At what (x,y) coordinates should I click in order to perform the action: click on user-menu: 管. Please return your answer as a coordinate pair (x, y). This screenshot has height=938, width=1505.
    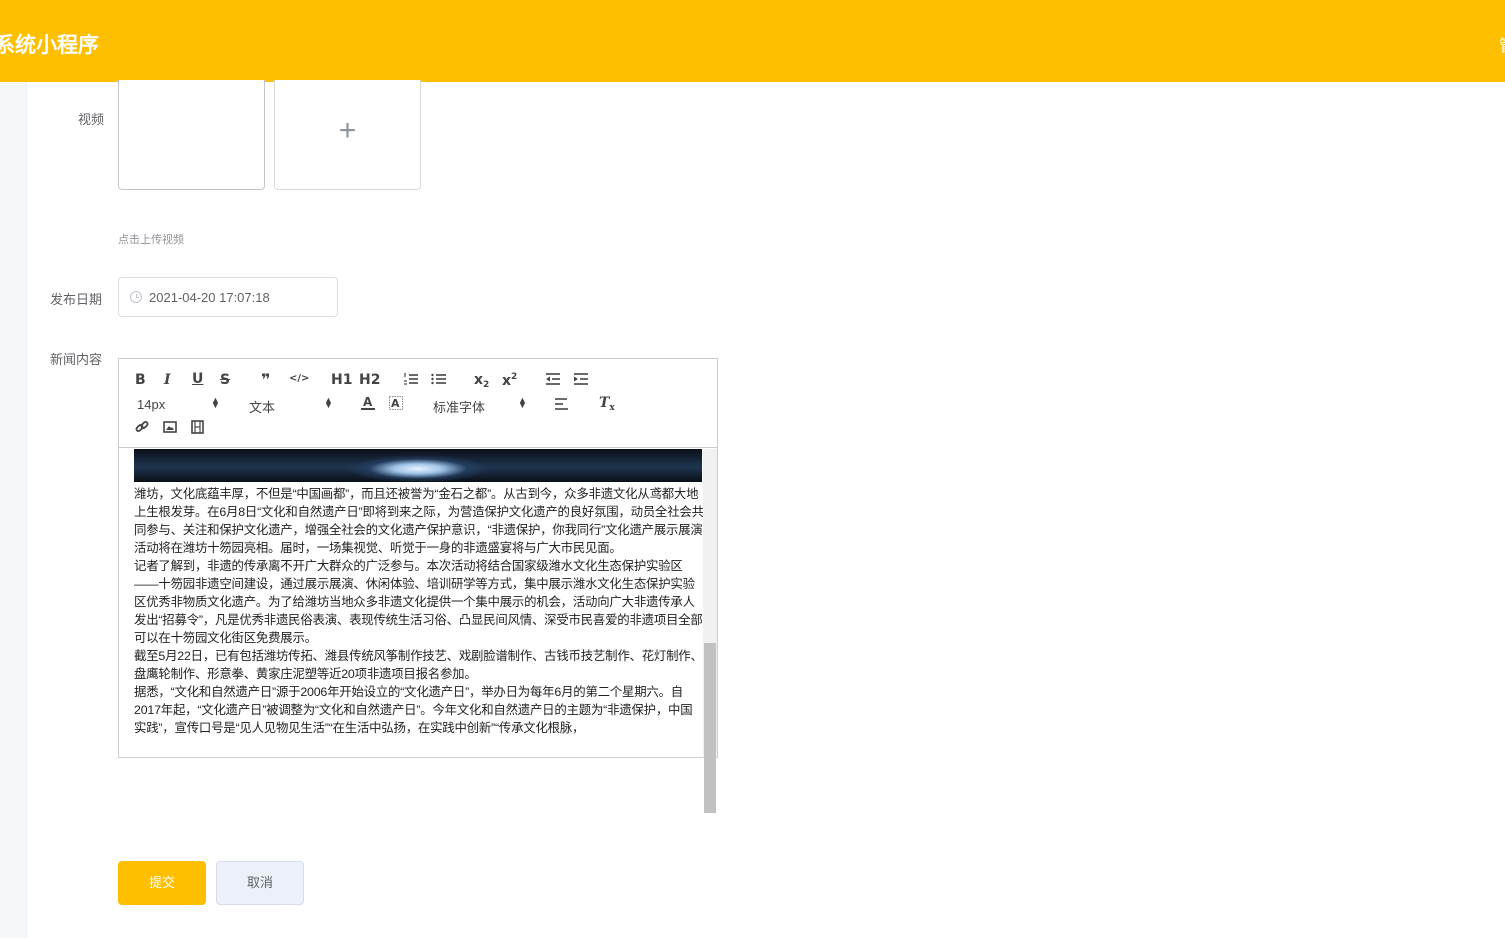
    Looking at the image, I should click on (1502, 44).